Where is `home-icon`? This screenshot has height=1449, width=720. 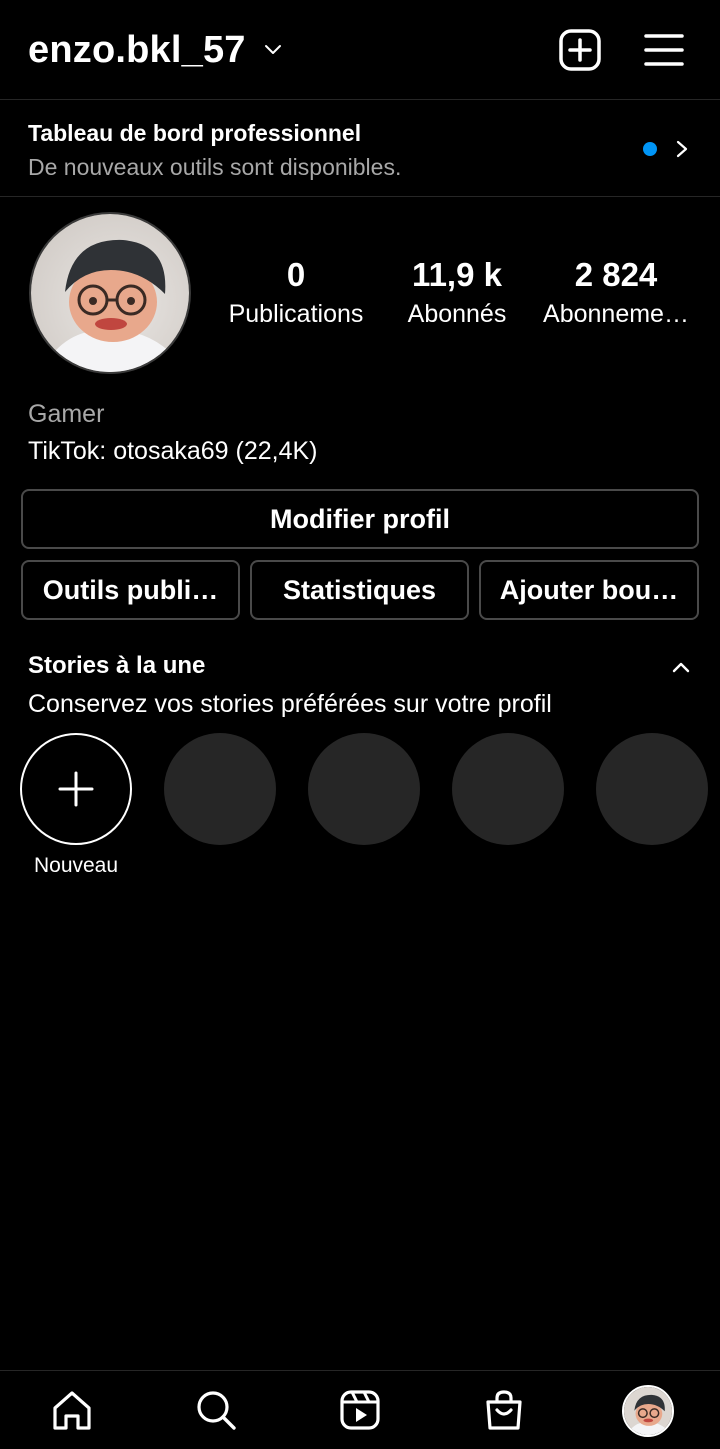
home-icon is located at coordinates (72, 1410).